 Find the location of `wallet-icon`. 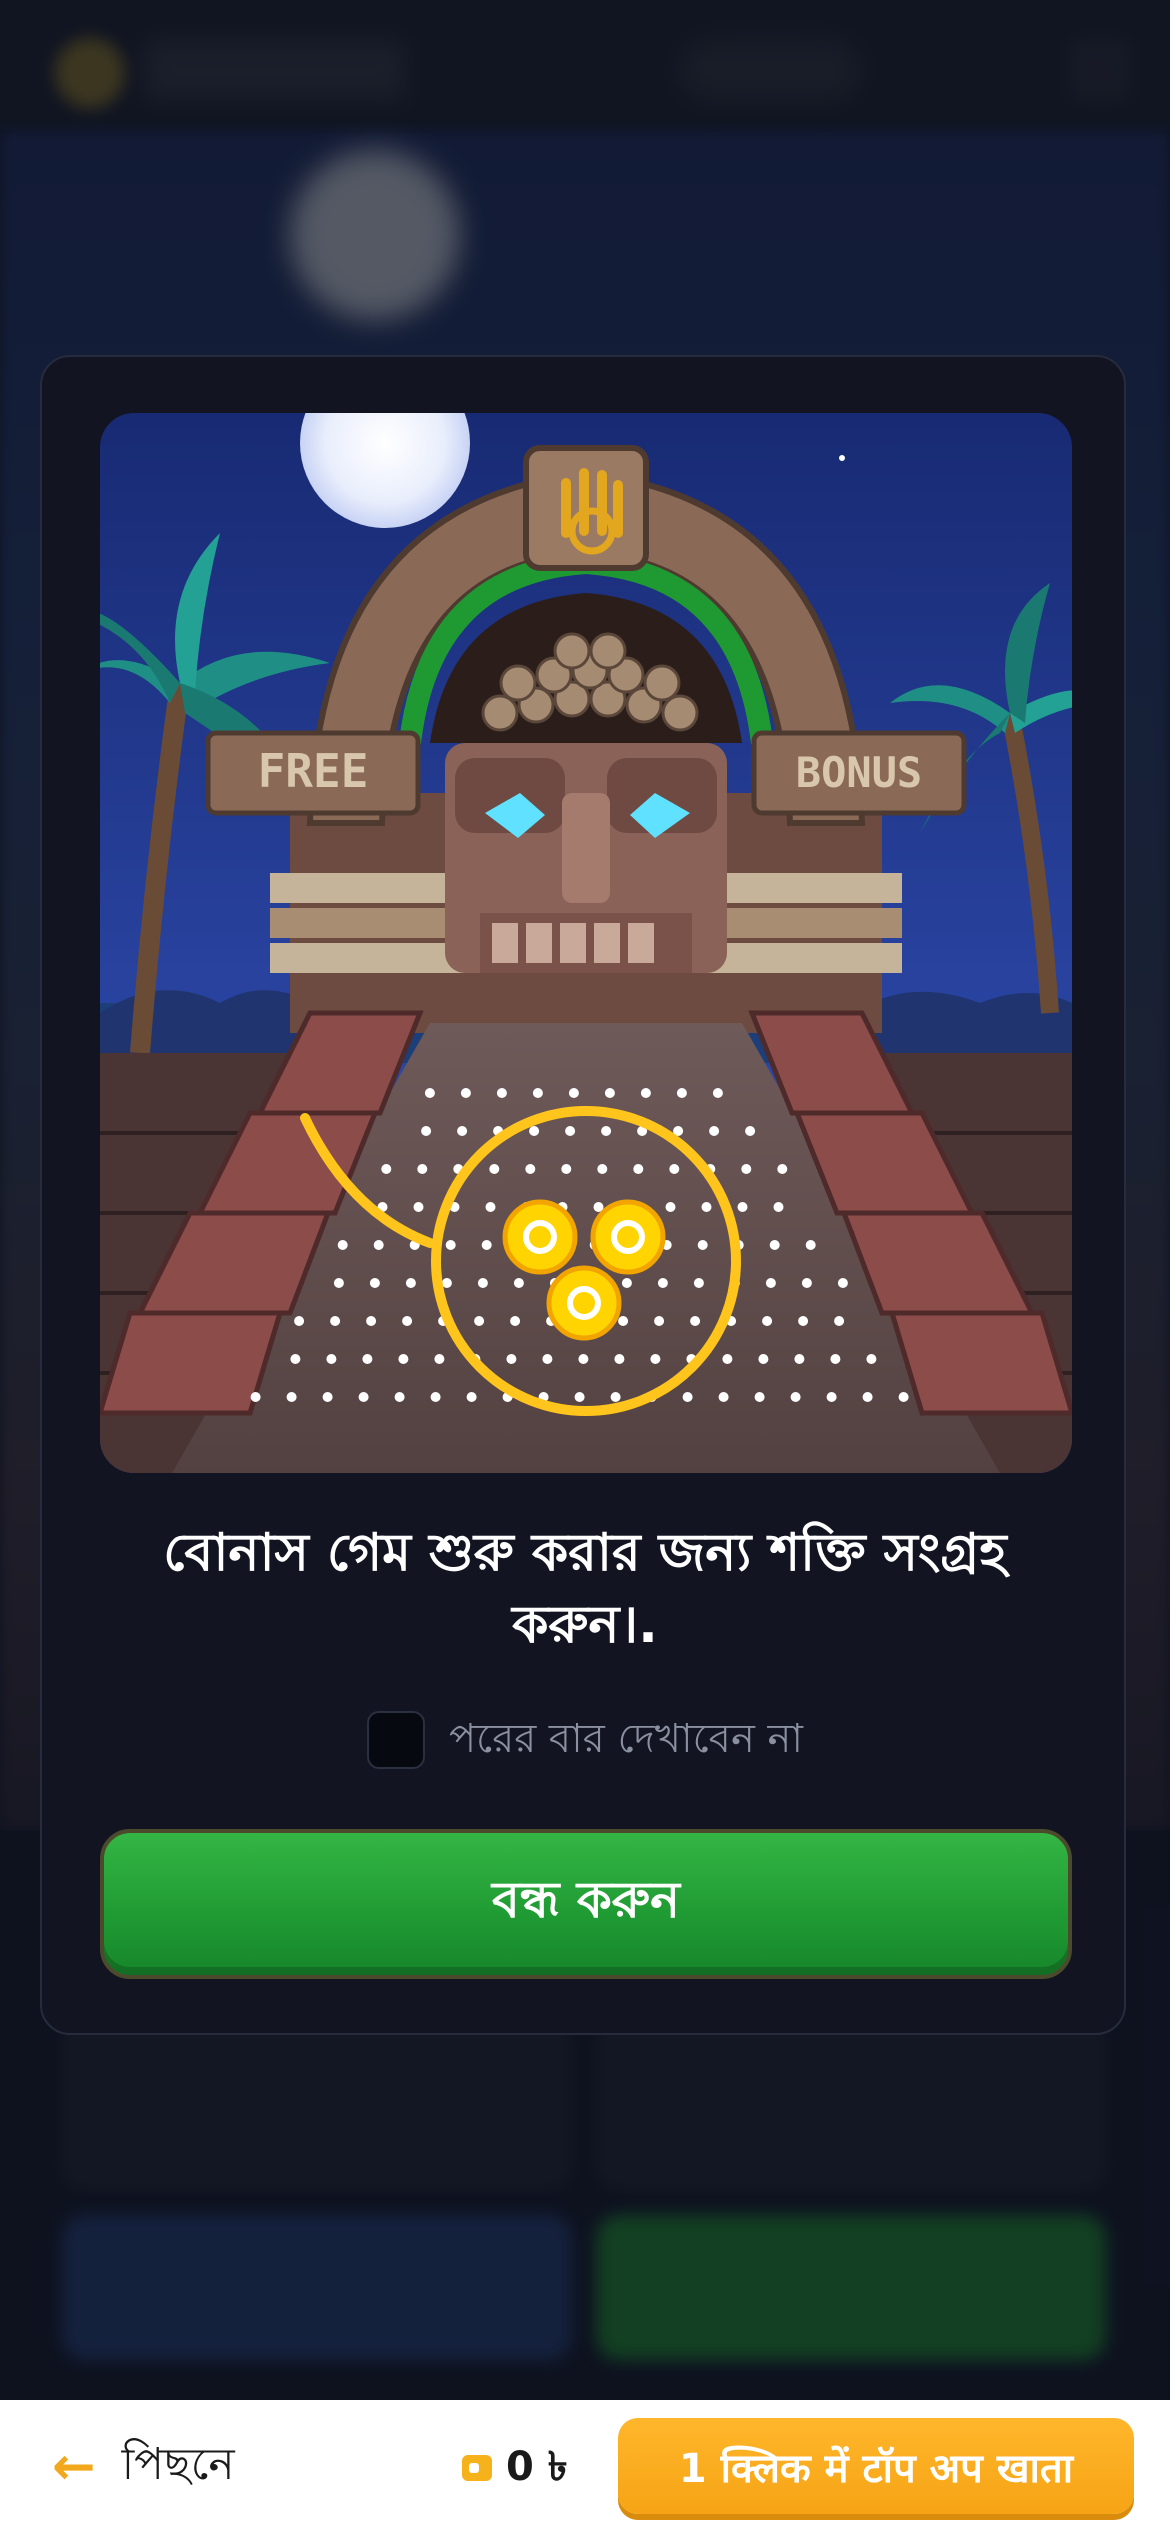

wallet-icon is located at coordinates (477, 2468).